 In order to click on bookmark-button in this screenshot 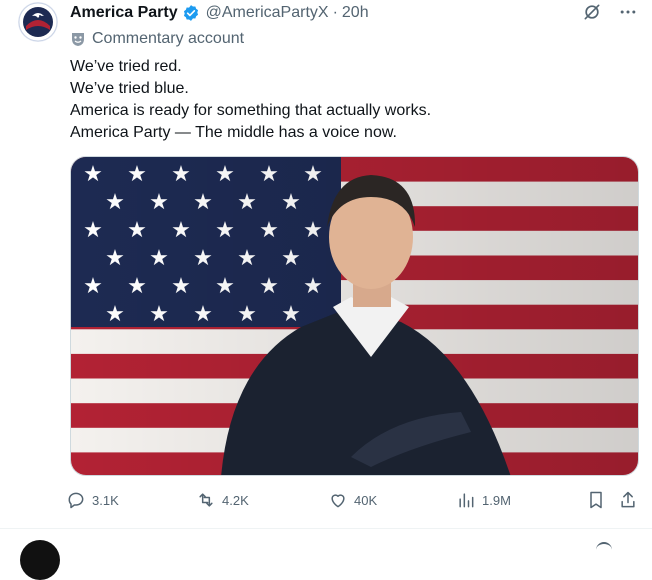, I will do `click(596, 500)`.